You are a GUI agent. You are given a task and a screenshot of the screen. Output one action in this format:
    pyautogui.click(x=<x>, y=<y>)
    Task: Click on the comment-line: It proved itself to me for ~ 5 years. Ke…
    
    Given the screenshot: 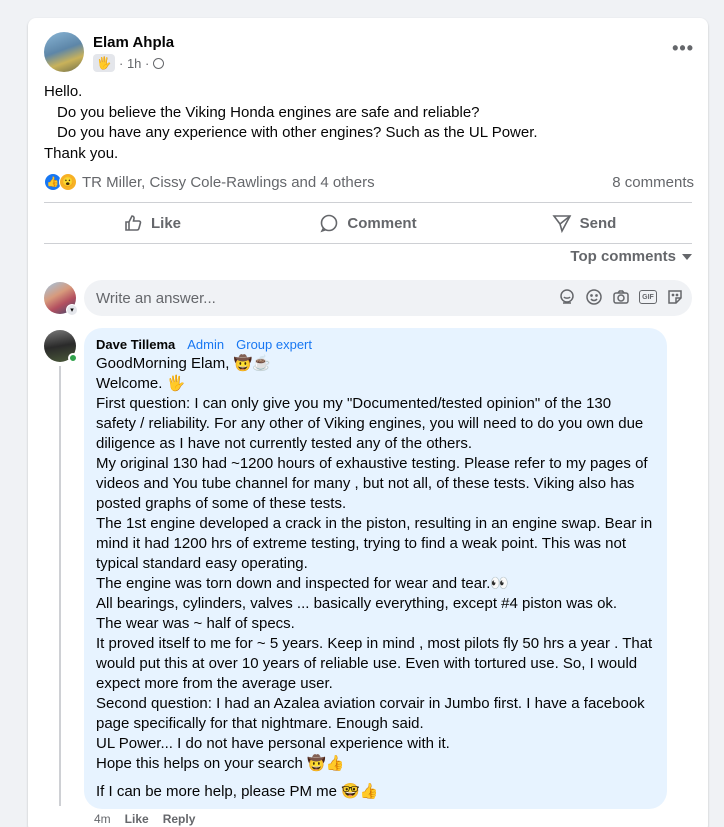 What is the action you would take?
    pyautogui.click(x=374, y=643)
    